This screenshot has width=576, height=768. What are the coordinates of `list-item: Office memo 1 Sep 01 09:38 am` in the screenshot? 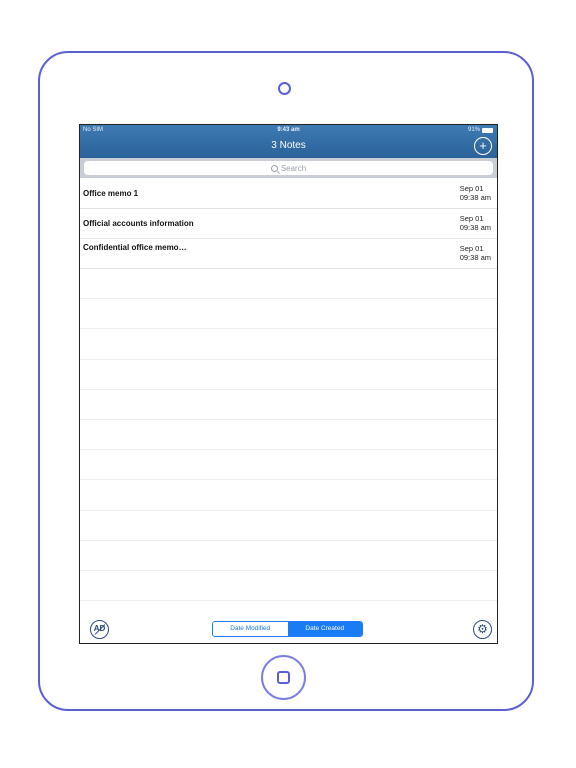 It's located at (288, 194).